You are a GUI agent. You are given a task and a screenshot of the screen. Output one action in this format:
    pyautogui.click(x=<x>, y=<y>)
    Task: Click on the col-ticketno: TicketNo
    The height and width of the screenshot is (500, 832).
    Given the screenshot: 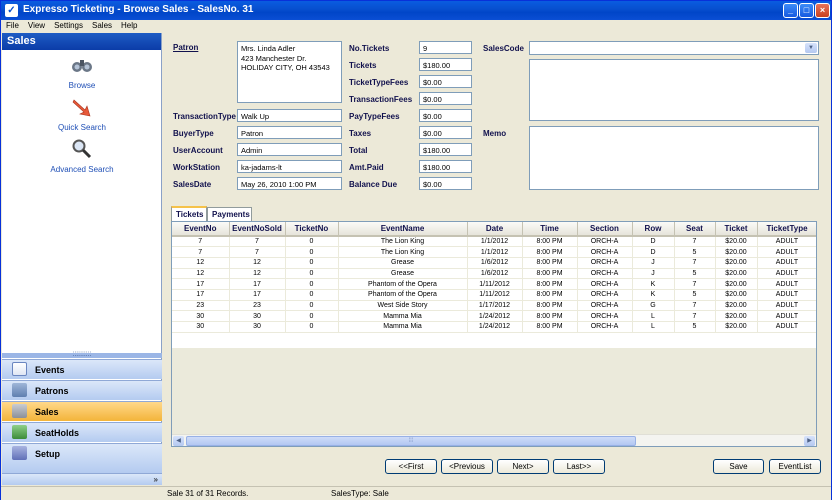 What is the action you would take?
    pyautogui.click(x=312, y=229)
    